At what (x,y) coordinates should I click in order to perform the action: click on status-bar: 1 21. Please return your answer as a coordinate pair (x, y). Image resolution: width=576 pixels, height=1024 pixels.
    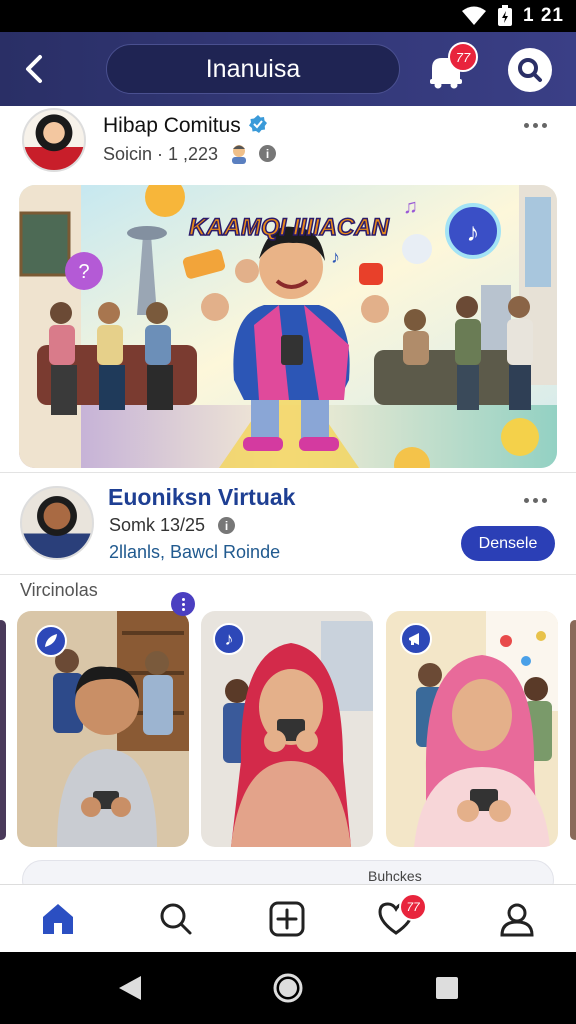
    Looking at the image, I should click on (288, 16).